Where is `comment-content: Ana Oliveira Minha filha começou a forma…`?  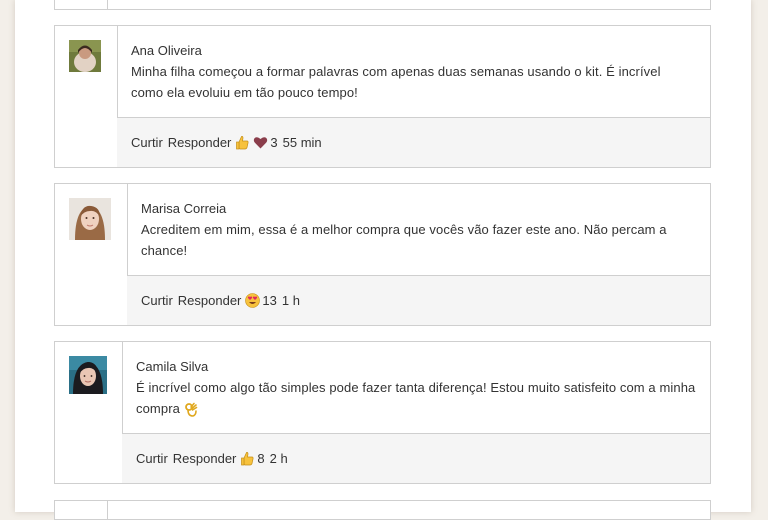 comment-content: Ana Oliveira Minha filha começou a forma… is located at coordinates (413, 64).